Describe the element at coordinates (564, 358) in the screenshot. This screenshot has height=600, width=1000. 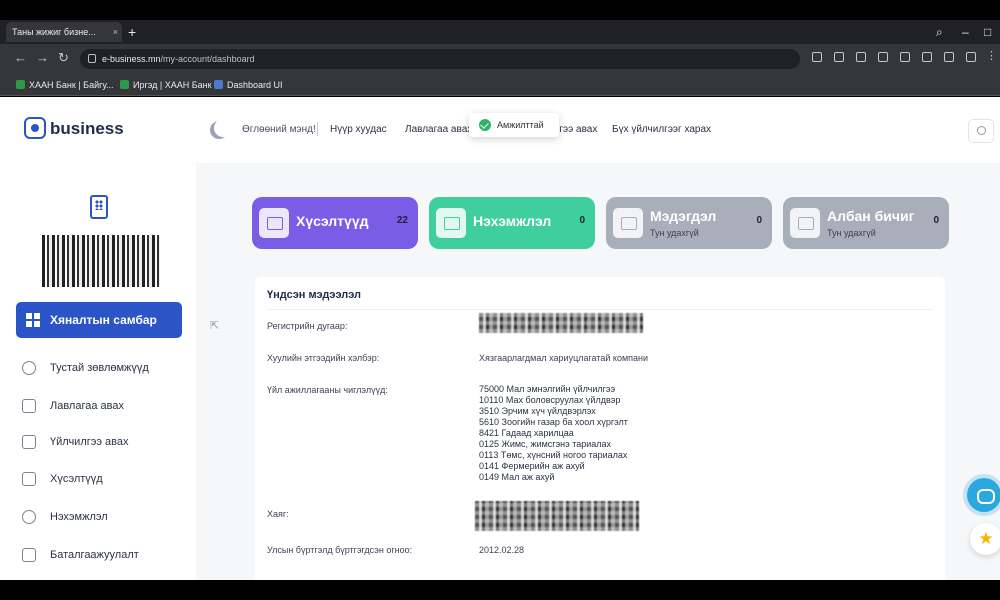
I see `legal-form-value: Хязгаарлагдмал хариуцлагатай компани` at that location.